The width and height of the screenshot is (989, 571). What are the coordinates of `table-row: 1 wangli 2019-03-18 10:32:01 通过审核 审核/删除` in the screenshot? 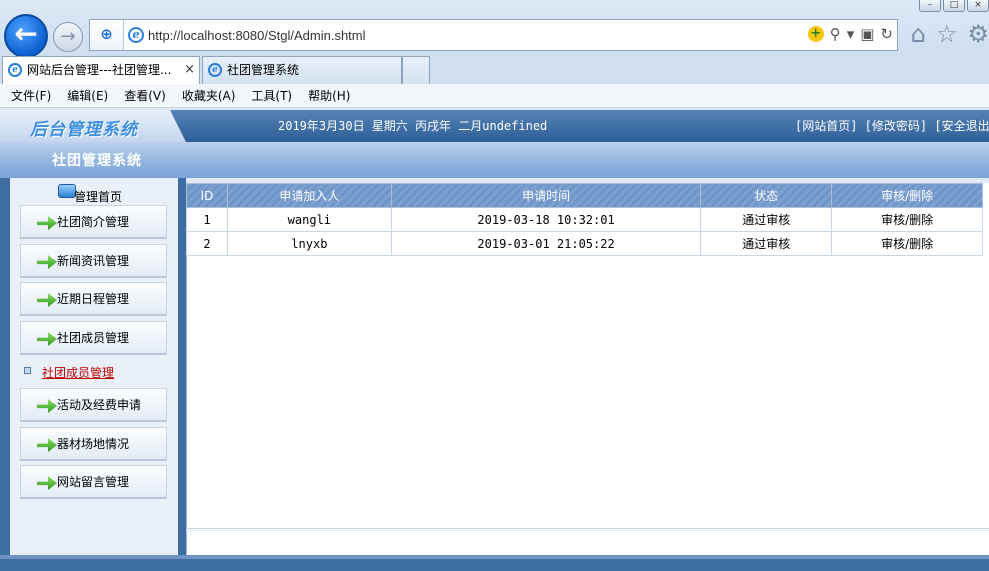 It's located at (584, 219).